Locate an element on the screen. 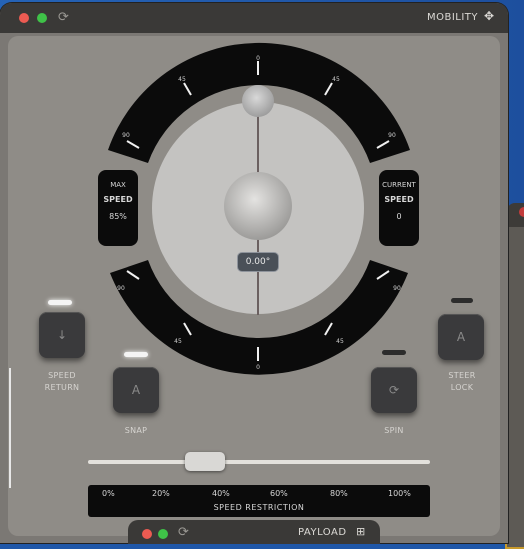 Image resolution: width=524 pixels, height=549 pixels. max-speed-value: 85% is located at coordinates (118, 216).